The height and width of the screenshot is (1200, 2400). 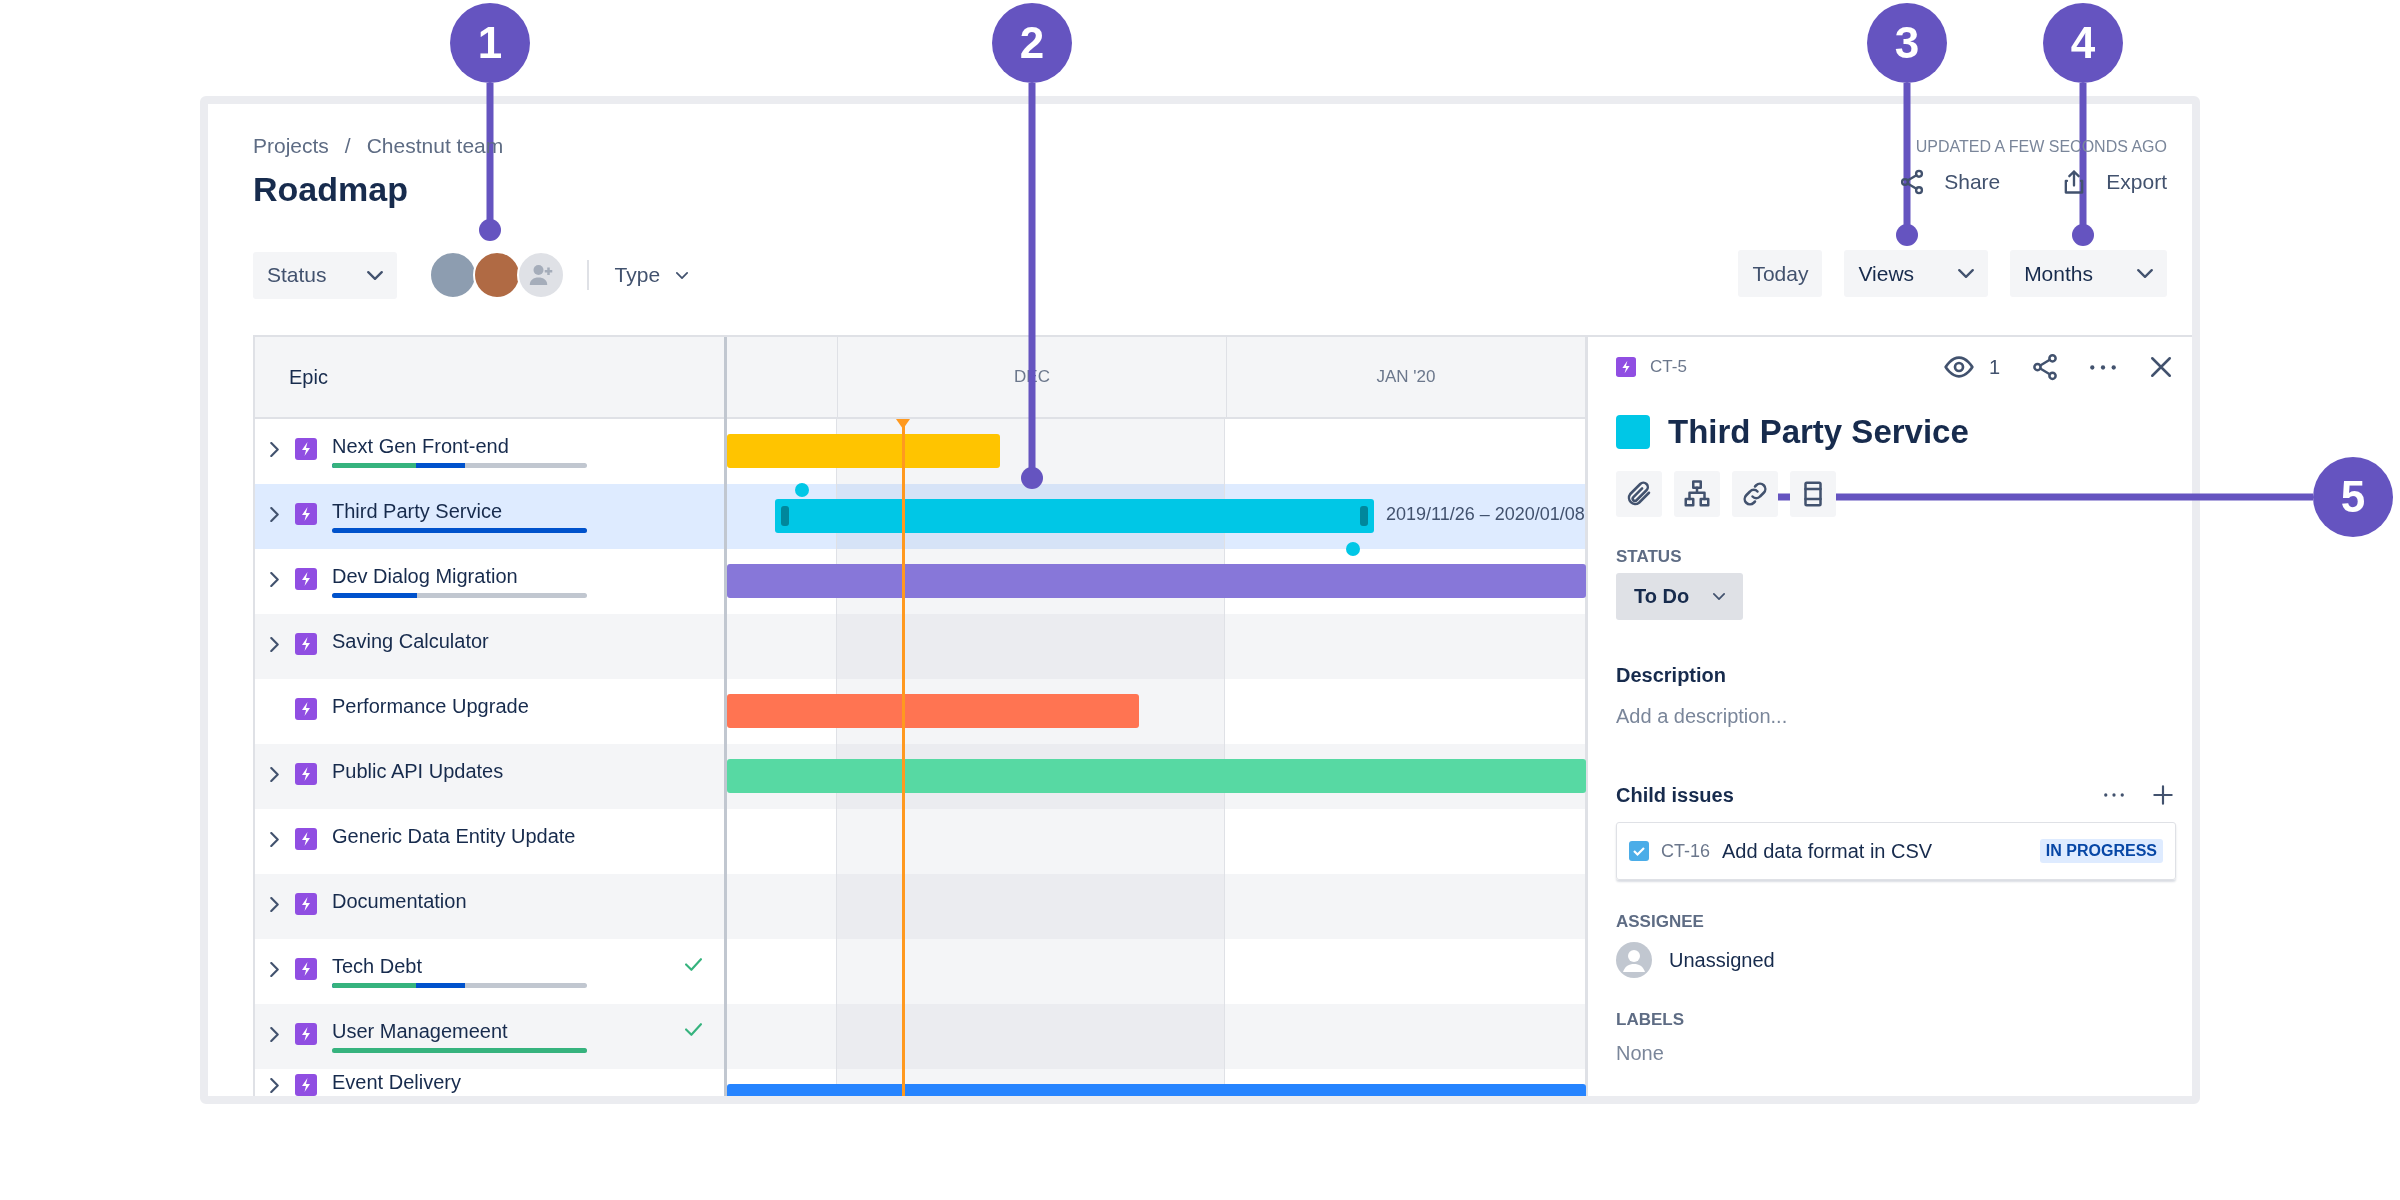 I want to click on status-lozenge: IN PROGRESS, so click(x=2101, y=851).